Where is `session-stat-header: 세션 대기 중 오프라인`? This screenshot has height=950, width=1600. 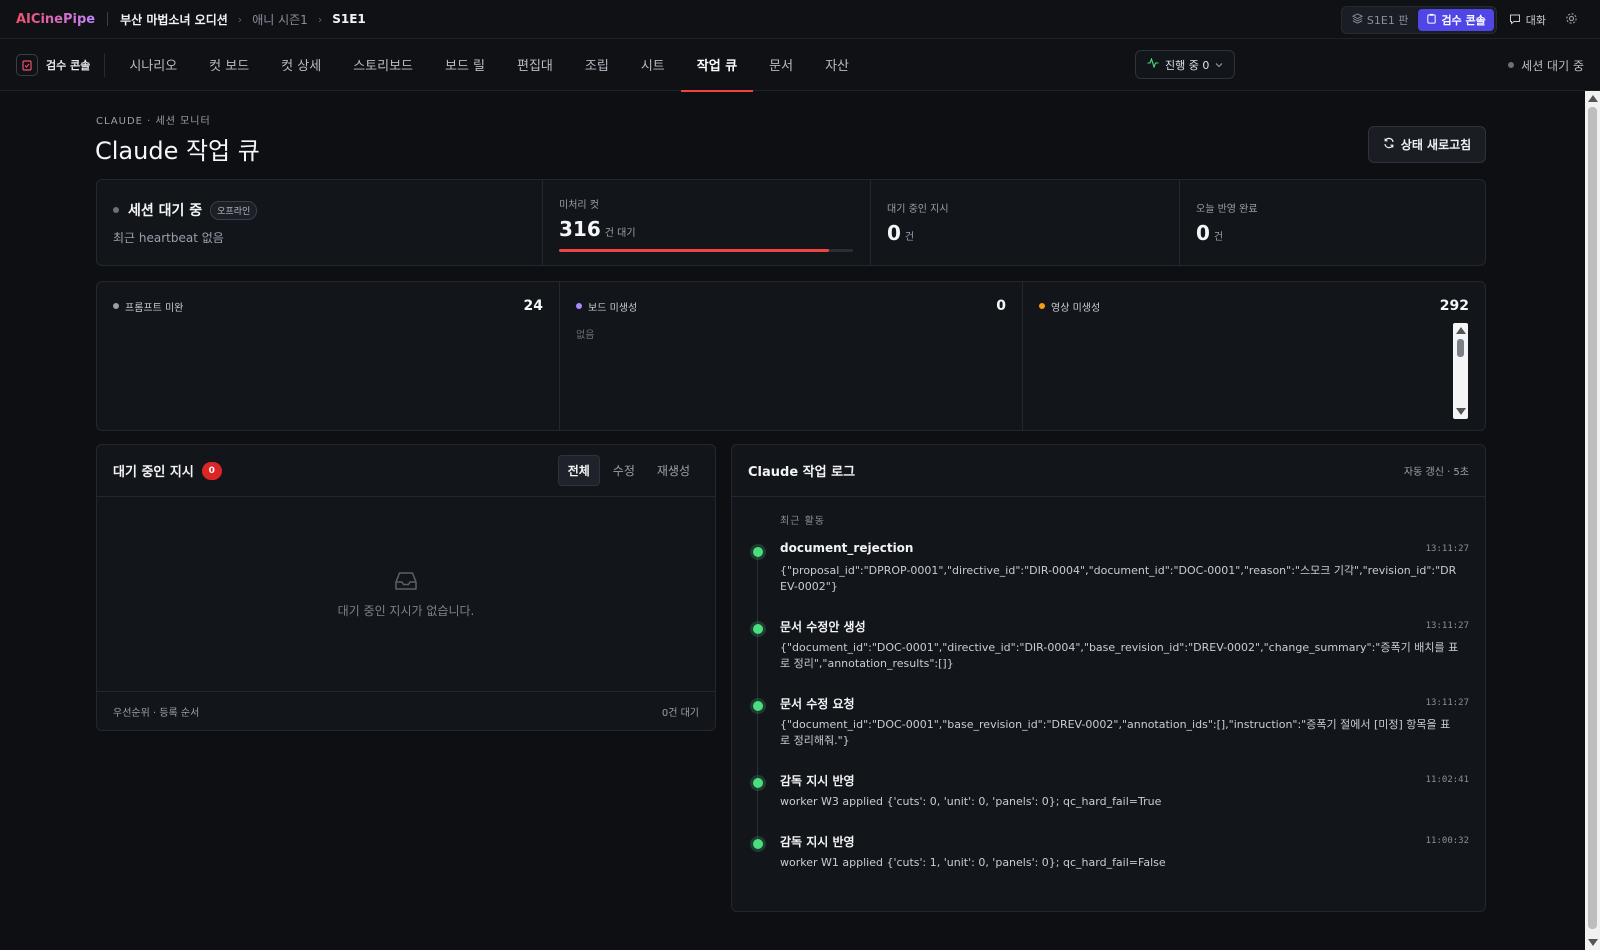 session-stat-header: 세션 대기 중 오프라인 is located at coordinates (319, 210).